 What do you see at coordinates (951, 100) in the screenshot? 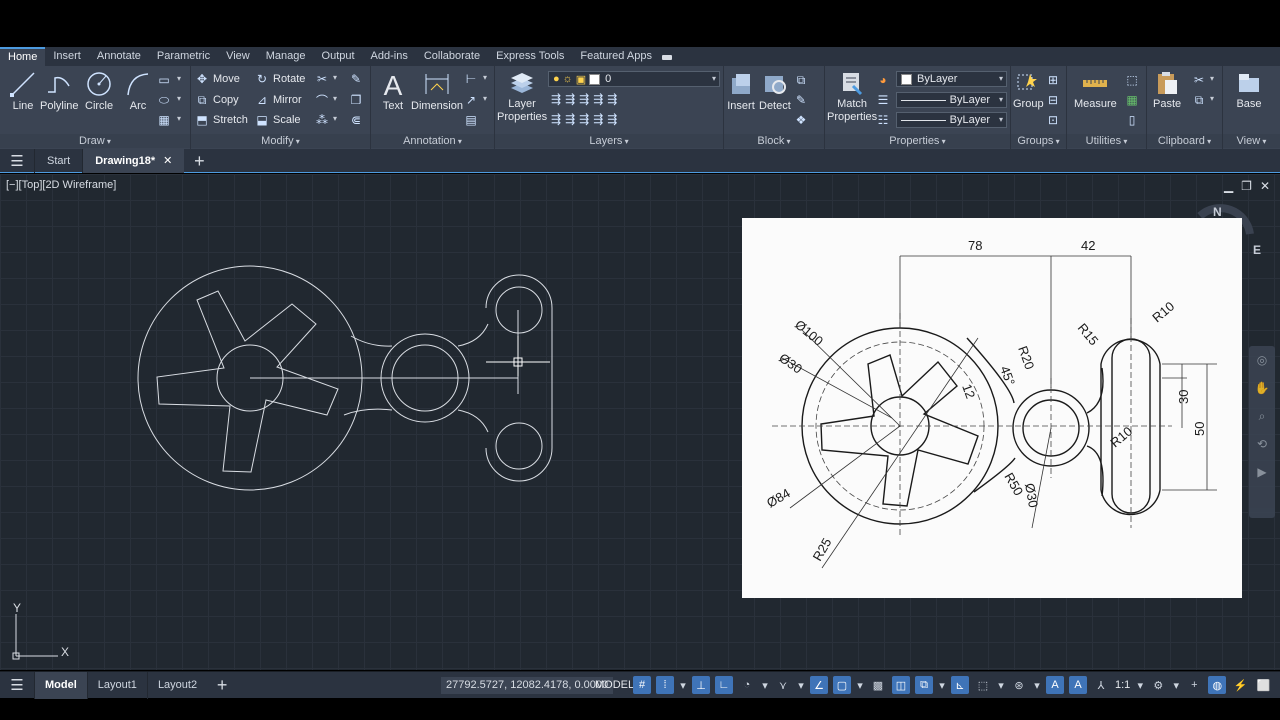
I see `linetype-dropdown: ByLayer ▾` at bounding box center [951, 100].